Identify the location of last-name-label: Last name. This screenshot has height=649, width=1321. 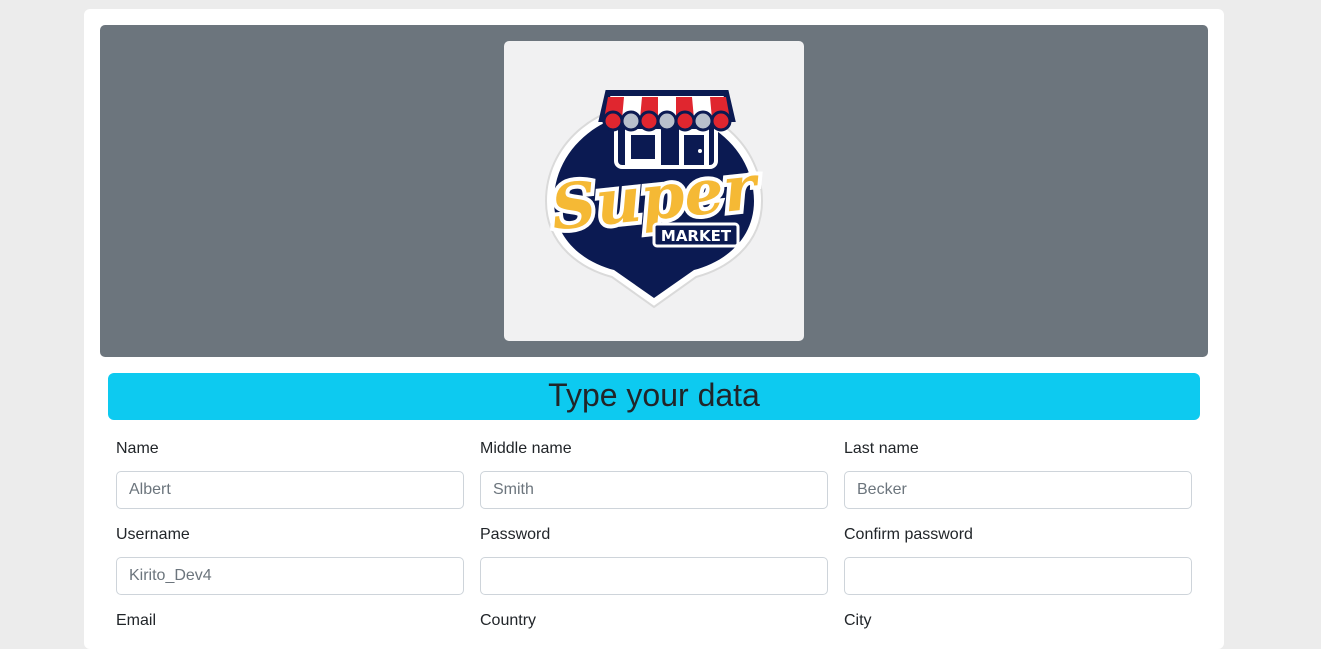
(881, 448).